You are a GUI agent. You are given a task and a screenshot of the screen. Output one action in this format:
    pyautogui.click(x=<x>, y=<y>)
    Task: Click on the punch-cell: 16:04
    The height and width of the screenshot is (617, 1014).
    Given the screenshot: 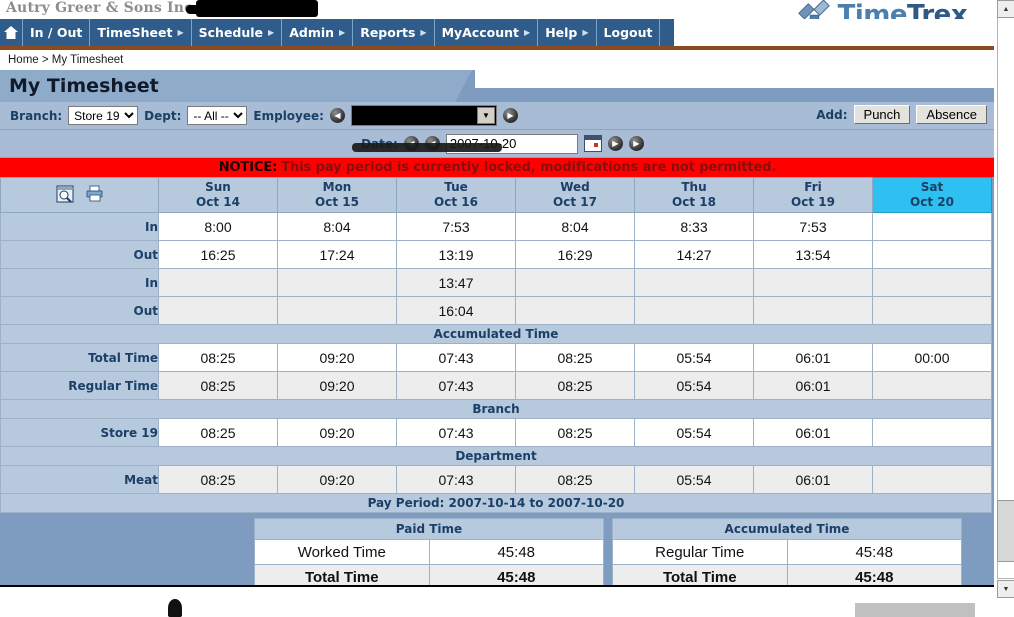 What is the action you would take?
    pyautogui.click(x=456, y=310)
    